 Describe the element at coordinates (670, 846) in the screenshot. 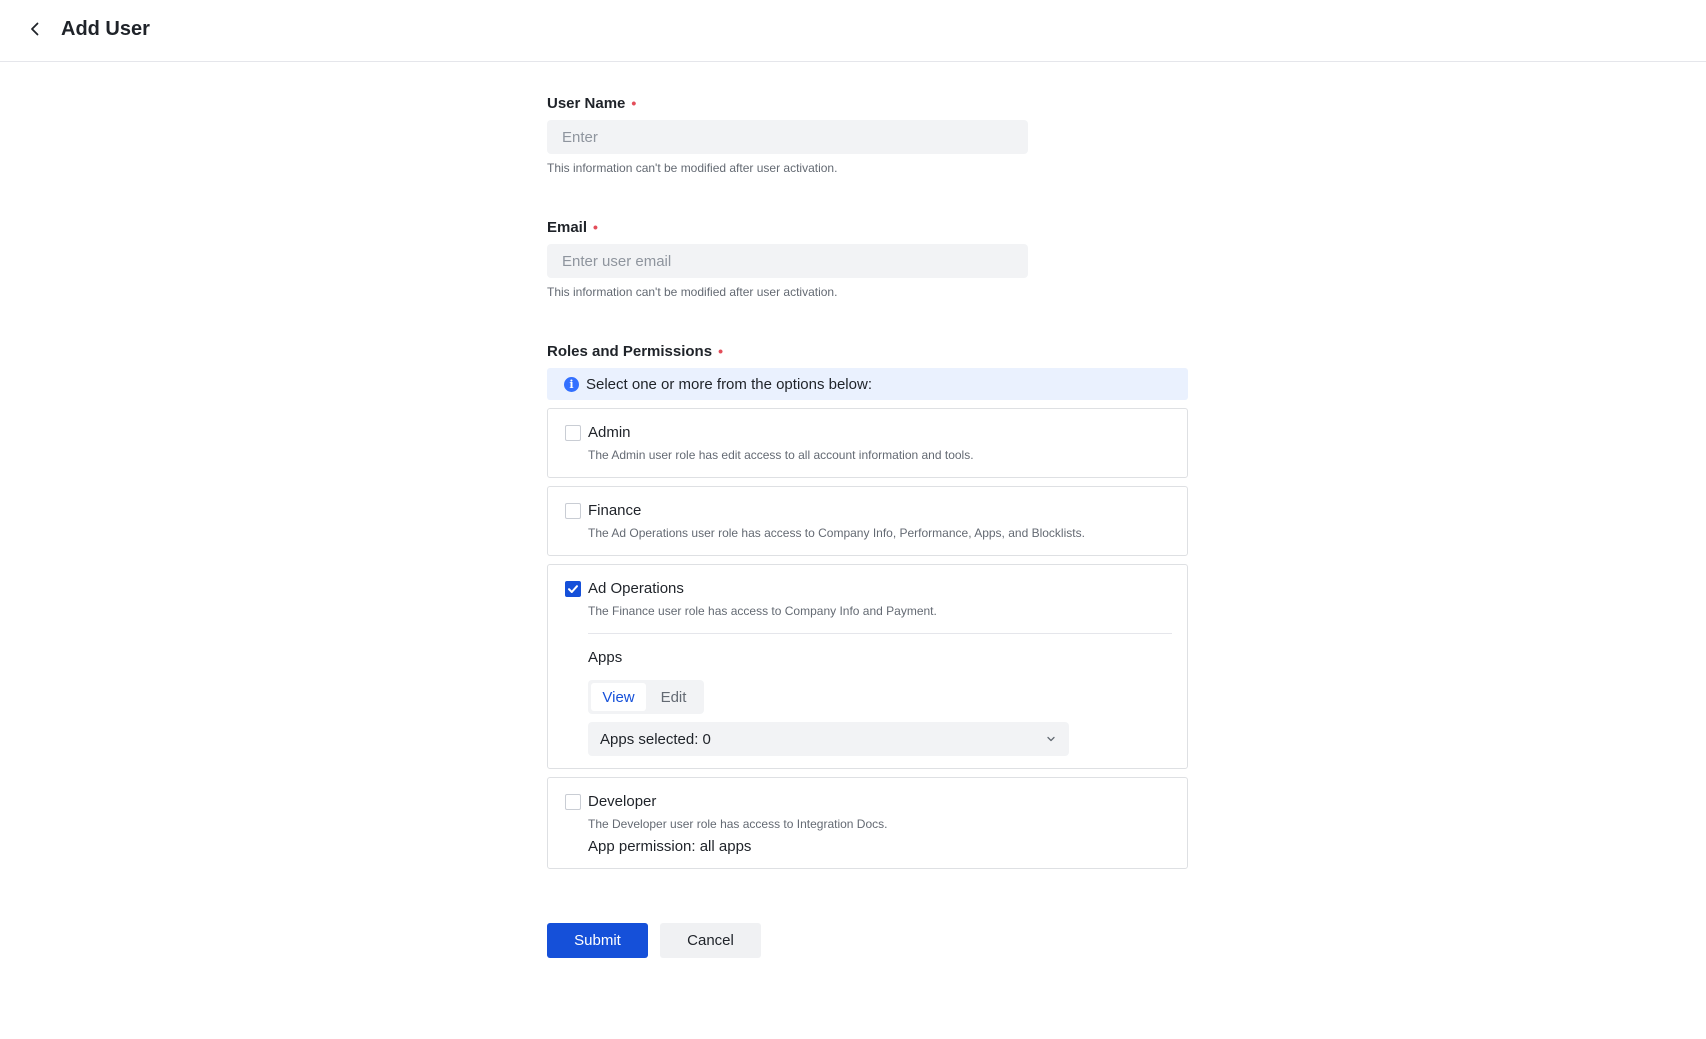

I see `app-permission-text: App permission: all apps` at that location.